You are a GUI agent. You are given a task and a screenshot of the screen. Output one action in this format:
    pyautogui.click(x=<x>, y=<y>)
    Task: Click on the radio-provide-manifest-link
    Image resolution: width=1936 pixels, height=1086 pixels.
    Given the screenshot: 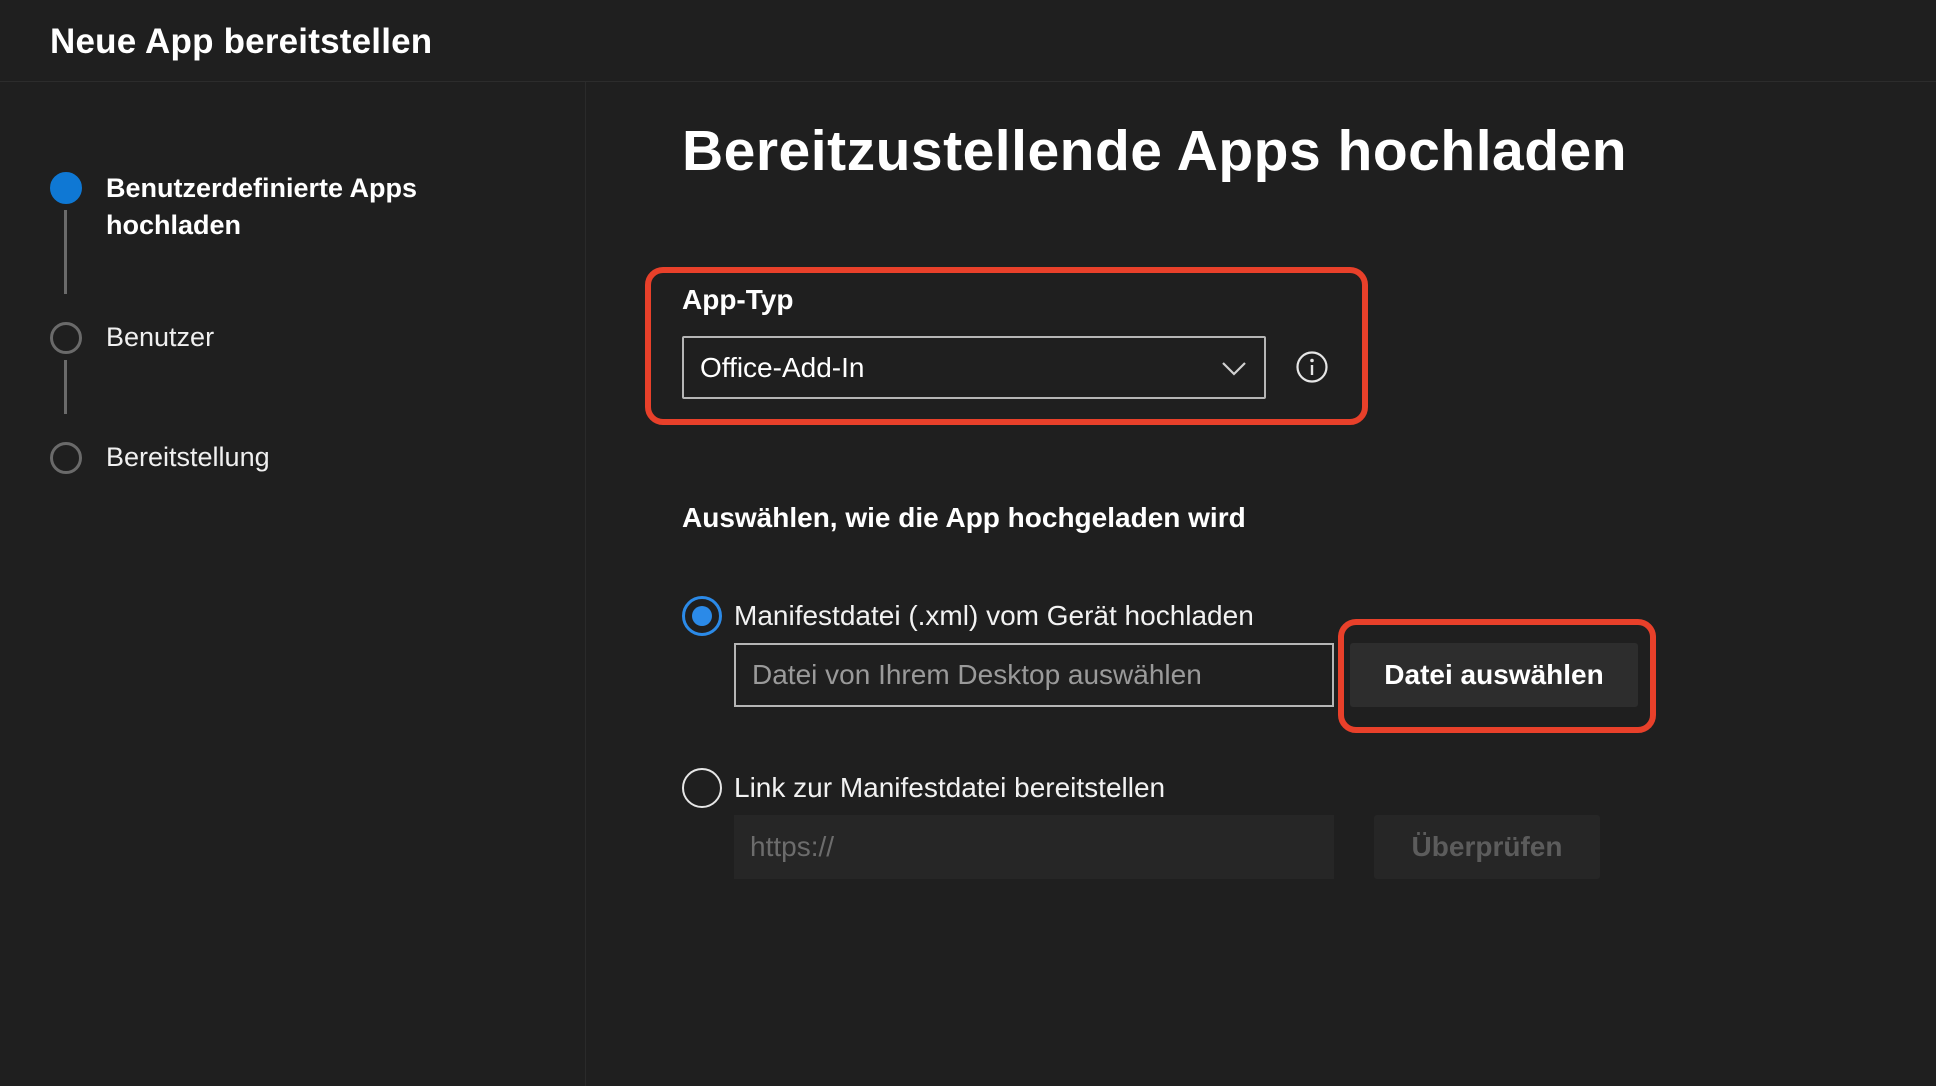 What is the action you would take?
    pyautogui.click(x=702, y=788)
    